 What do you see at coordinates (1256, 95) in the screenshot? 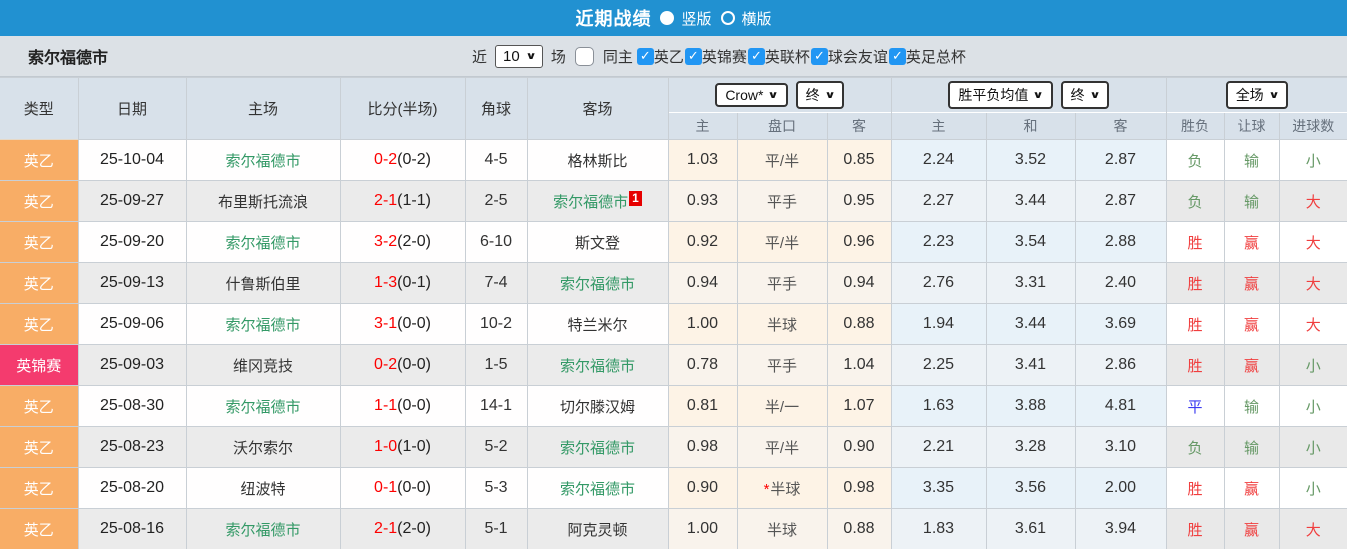
I see `period-dropdown: 全场 ∨` at bounding box center [1256, 95].